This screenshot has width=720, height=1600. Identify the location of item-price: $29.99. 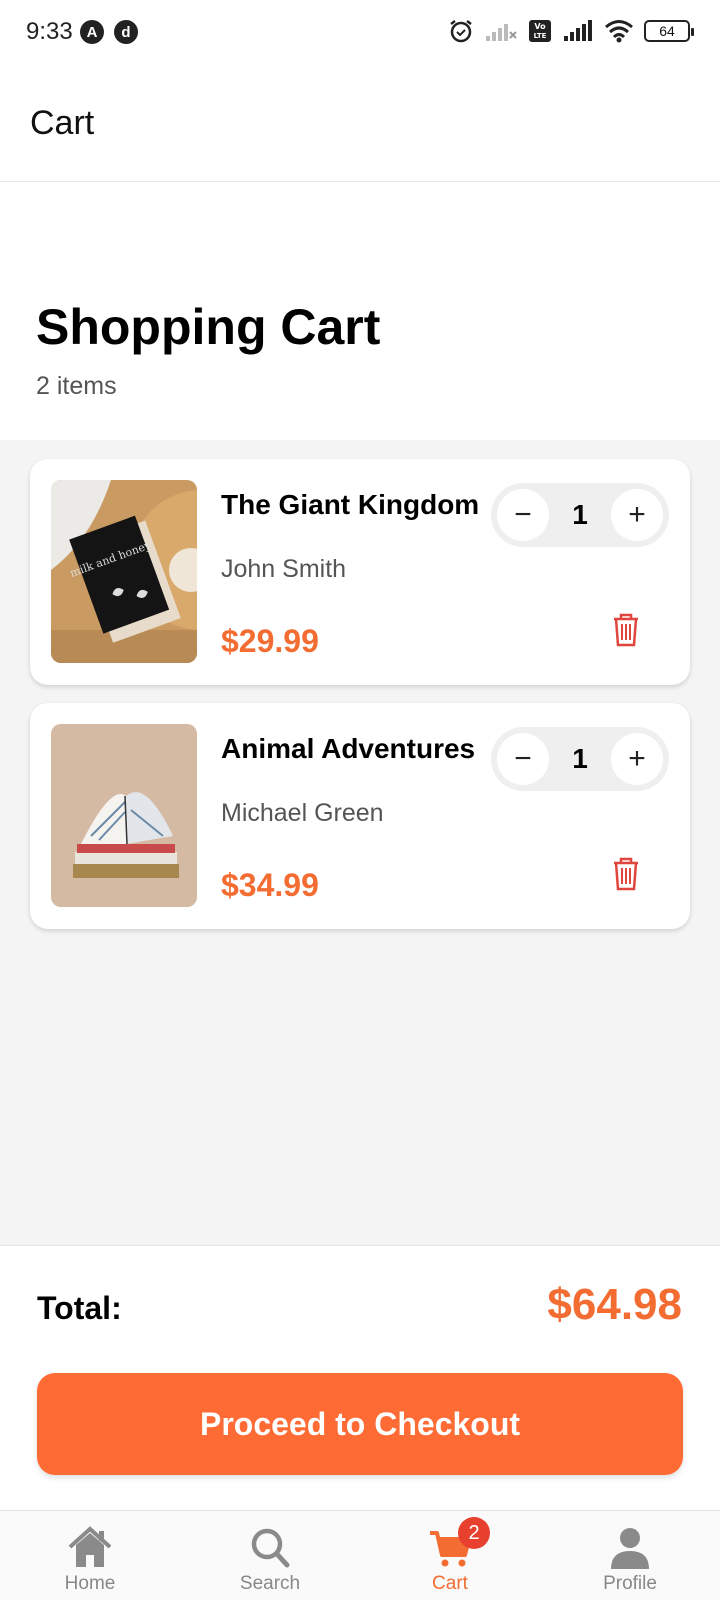
(270, 641).